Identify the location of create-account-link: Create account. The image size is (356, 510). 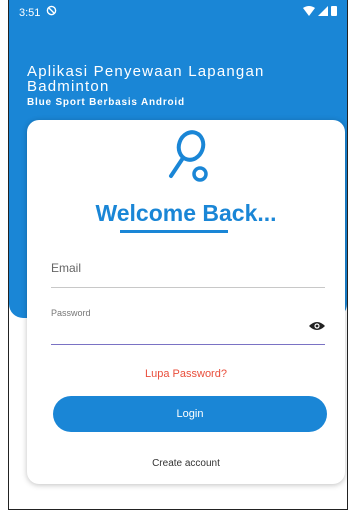
(186, 463).